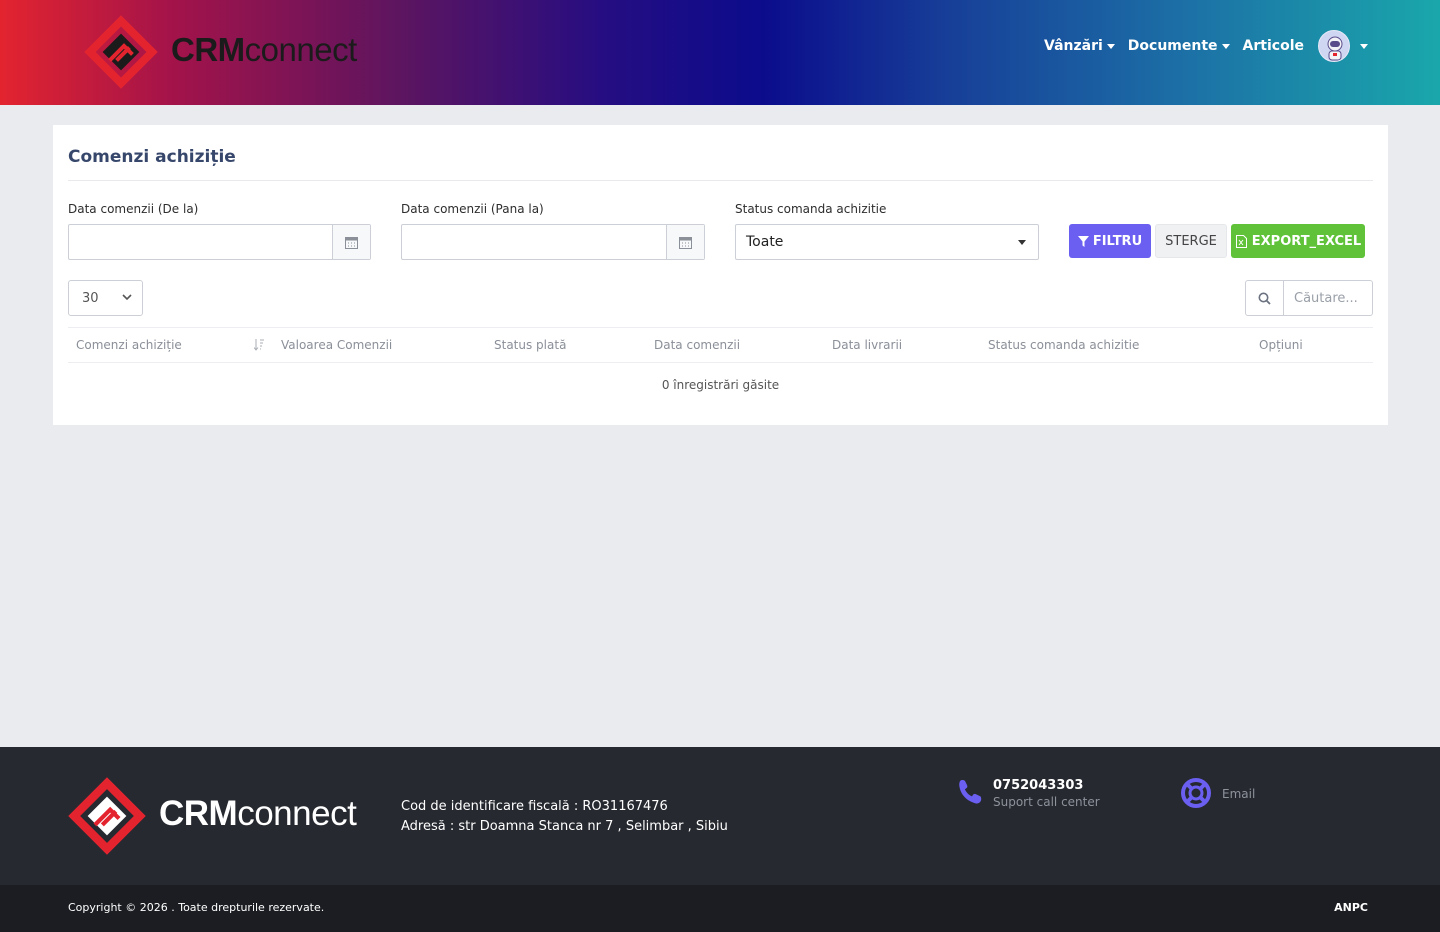  I want to click on date-to-field, so click(553, 242).